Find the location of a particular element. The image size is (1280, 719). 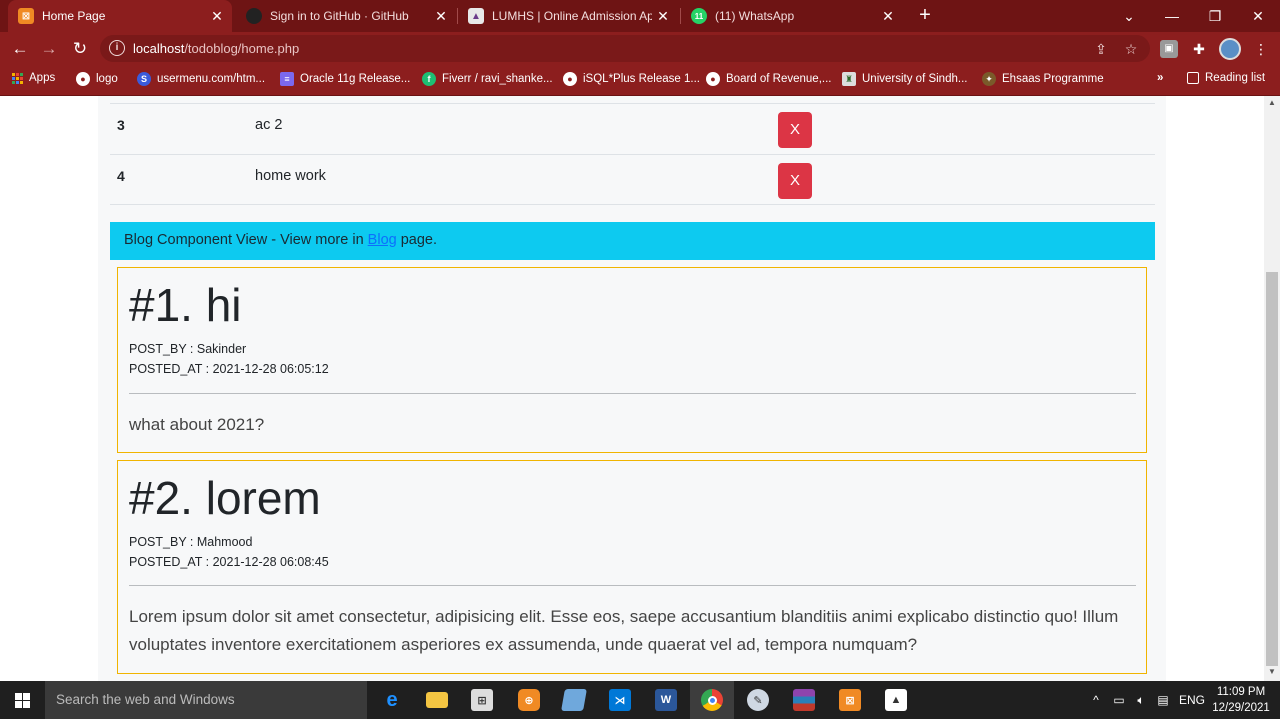

scroll-down-arrow-icon: ▼ is located at coordinates (1272, 673).